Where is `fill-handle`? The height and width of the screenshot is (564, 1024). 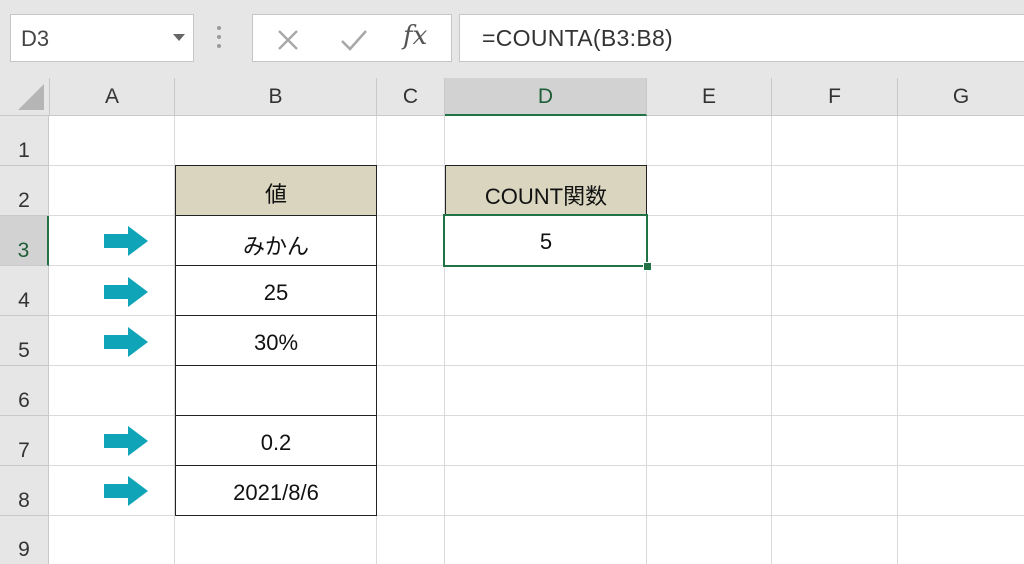
fill-handle is located at coordinates (647, 266).